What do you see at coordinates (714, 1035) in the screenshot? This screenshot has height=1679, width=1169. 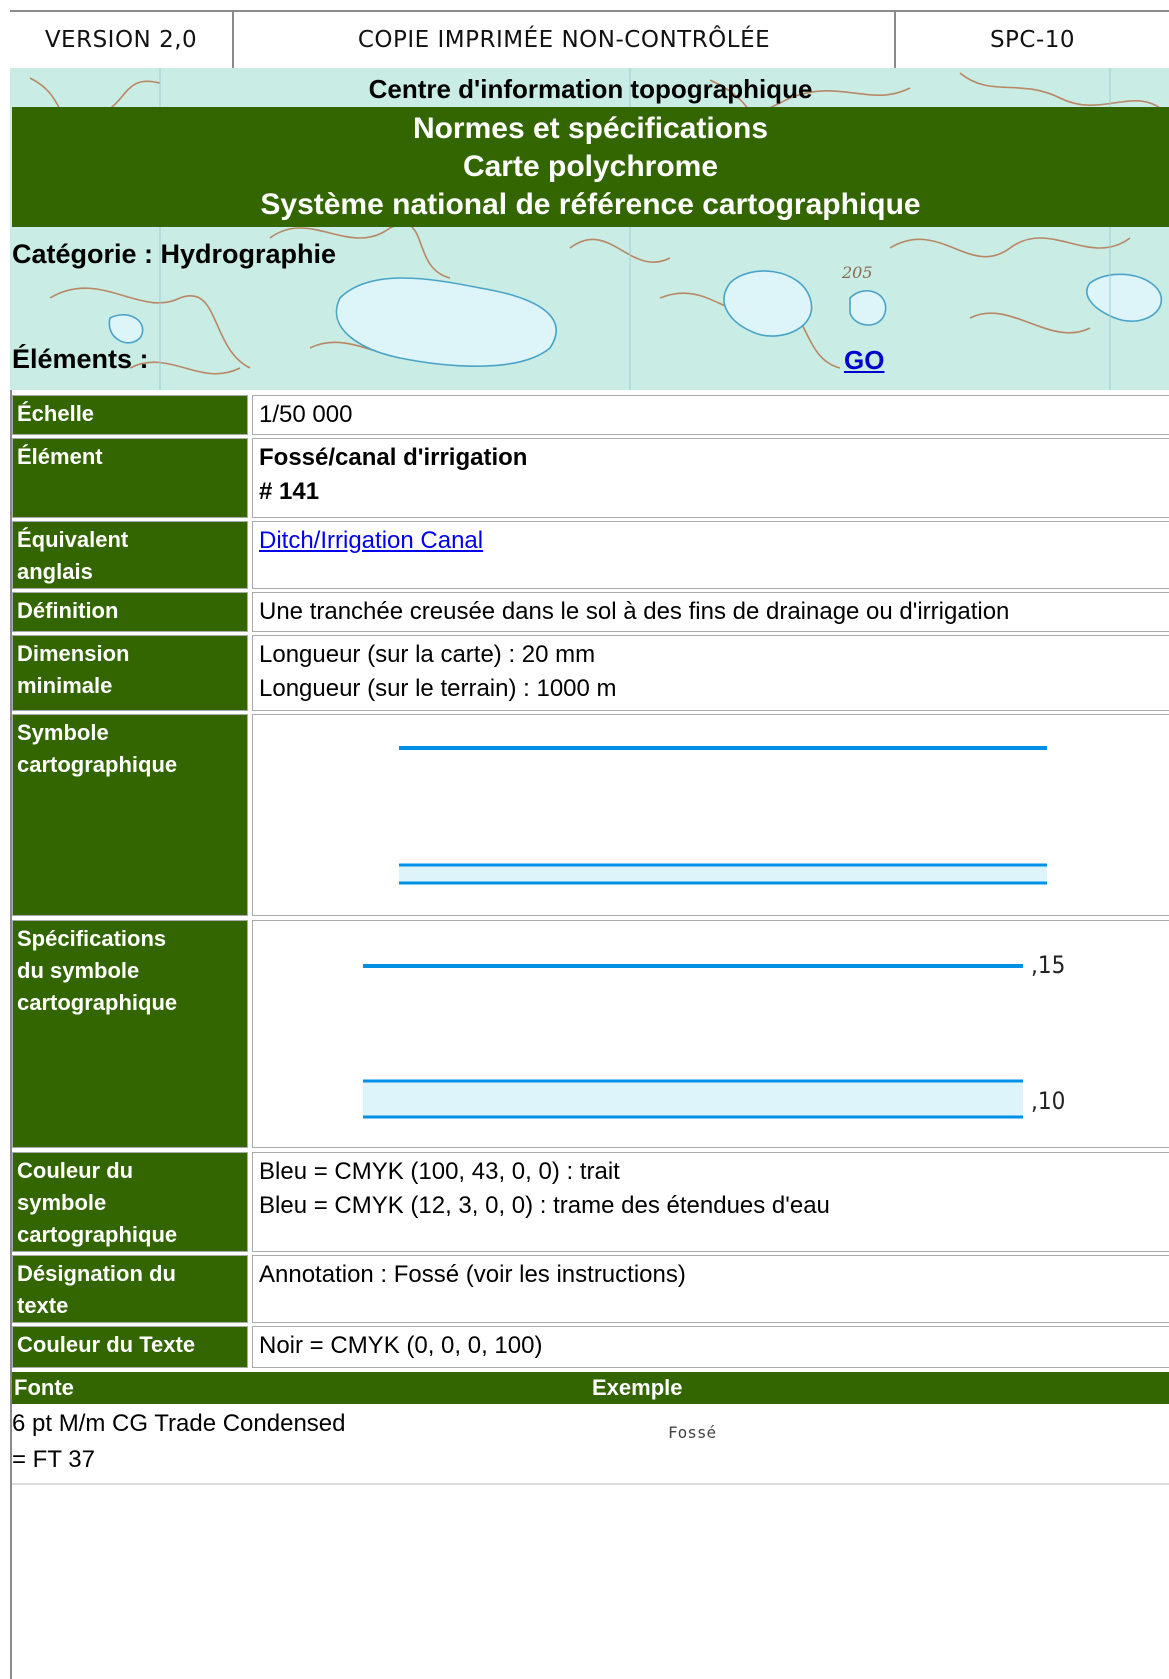 I see `symbol-spec-drawing: ,15 ,10` at bounding box center [714, 1035].